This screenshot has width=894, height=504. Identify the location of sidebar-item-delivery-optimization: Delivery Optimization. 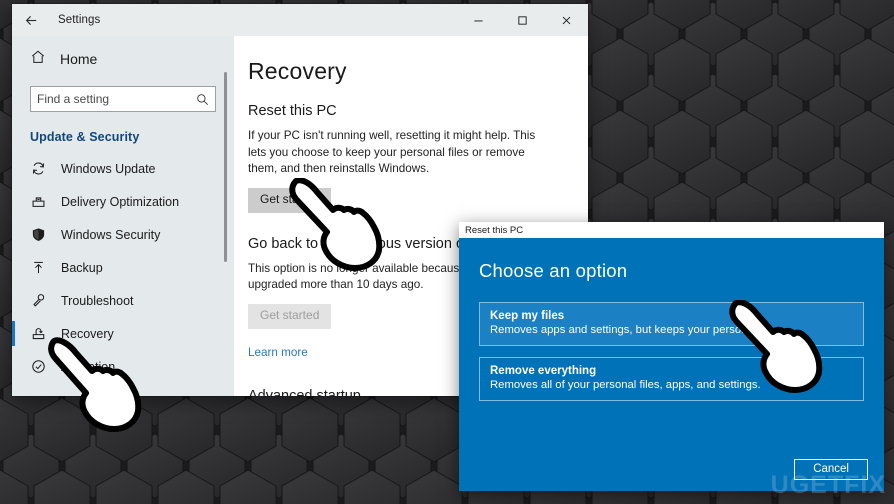
(123, 201).